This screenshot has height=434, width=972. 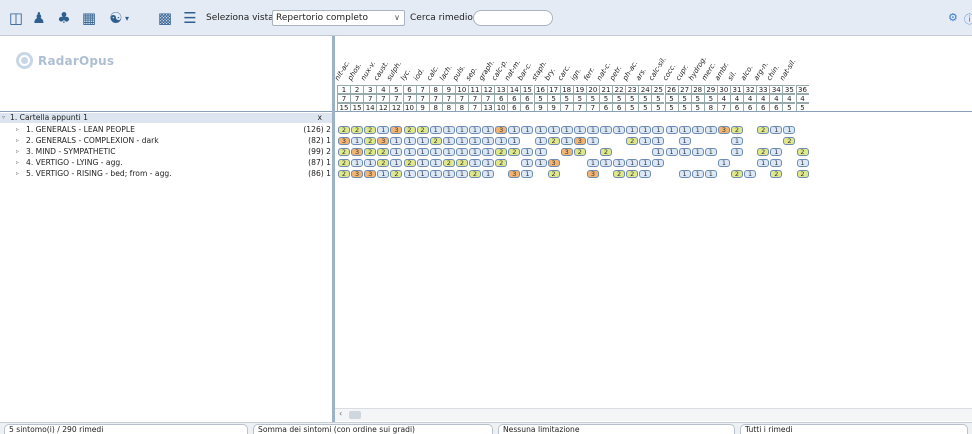 I want to click on dropdown-arrow-icon: ▾, so click(x=127, y=18).